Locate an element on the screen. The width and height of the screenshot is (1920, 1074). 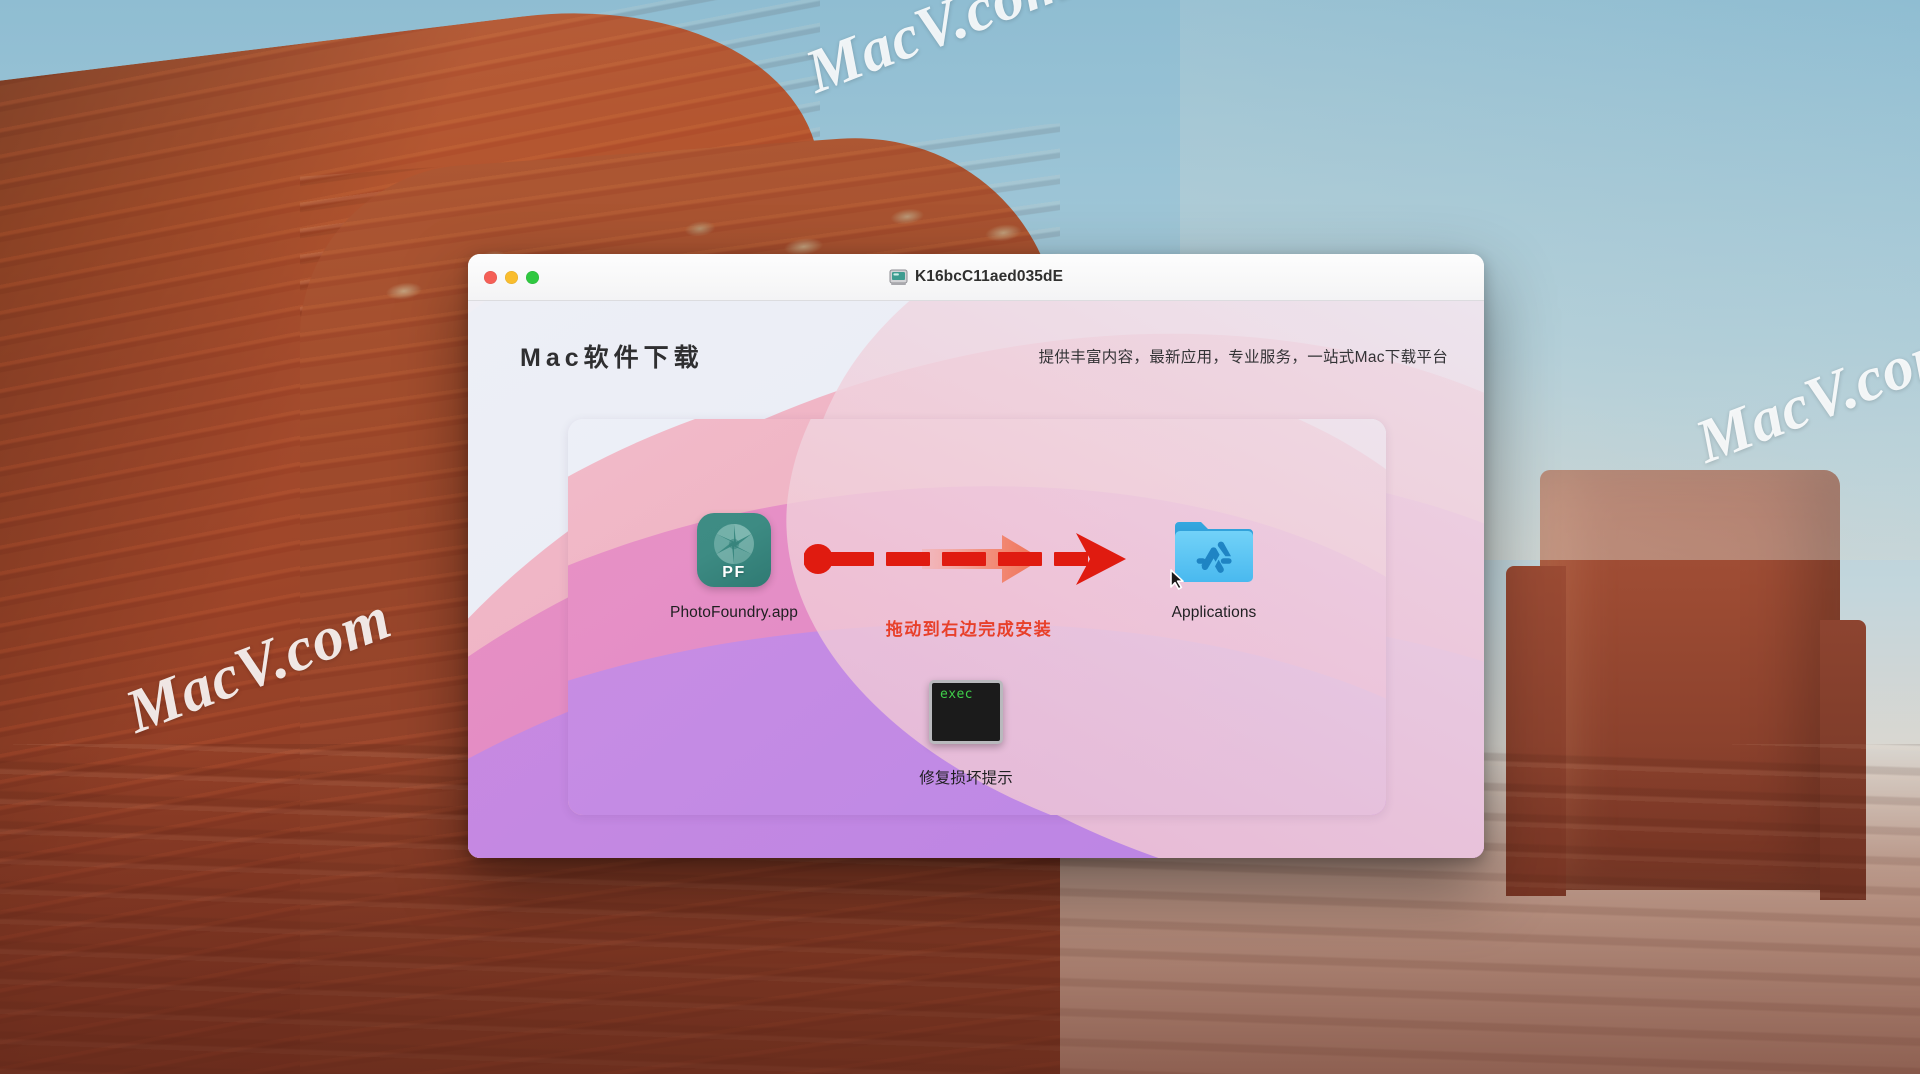
window-title-group: K16bcC11aed035dE is located at coordinates (976, 277).